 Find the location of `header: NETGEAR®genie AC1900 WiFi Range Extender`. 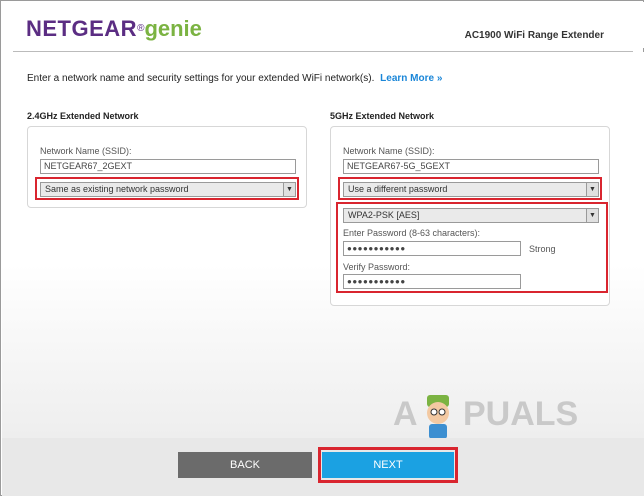

header: NETGEAR®genie AC1900 WiFi Range Extender is located at coordinates (323, 25).